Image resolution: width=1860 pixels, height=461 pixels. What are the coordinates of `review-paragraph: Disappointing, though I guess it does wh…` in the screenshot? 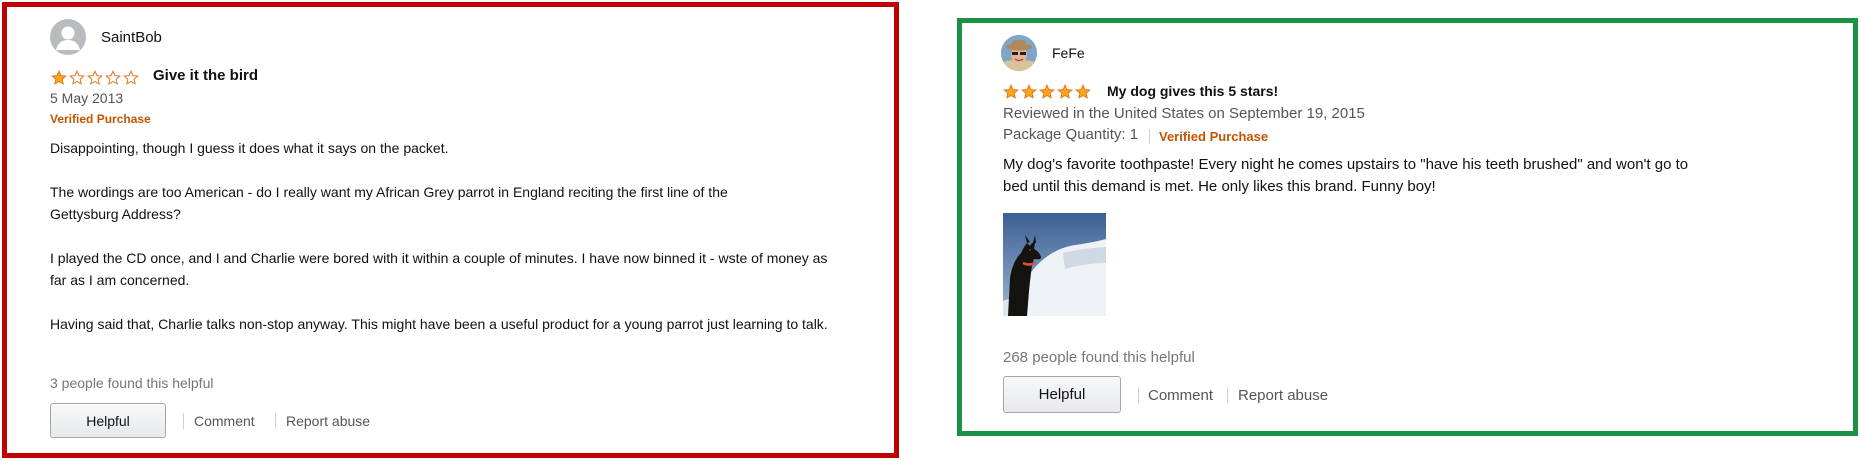 It's located at (249, 148).